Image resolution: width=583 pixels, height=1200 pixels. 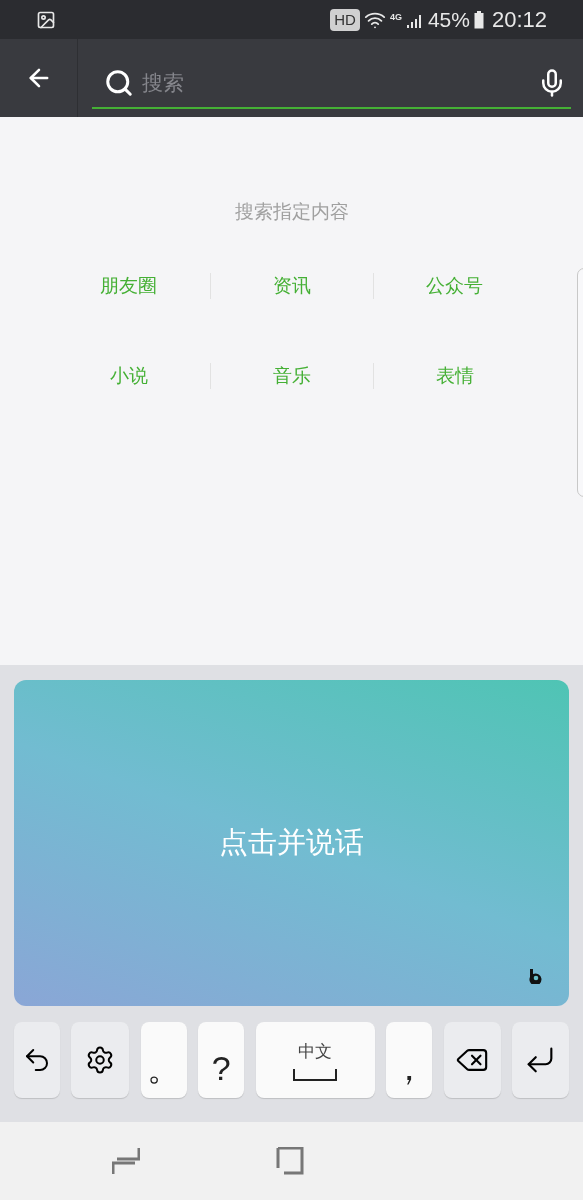 I want to click on battery-level: 45%, so click(x=448, y=19).